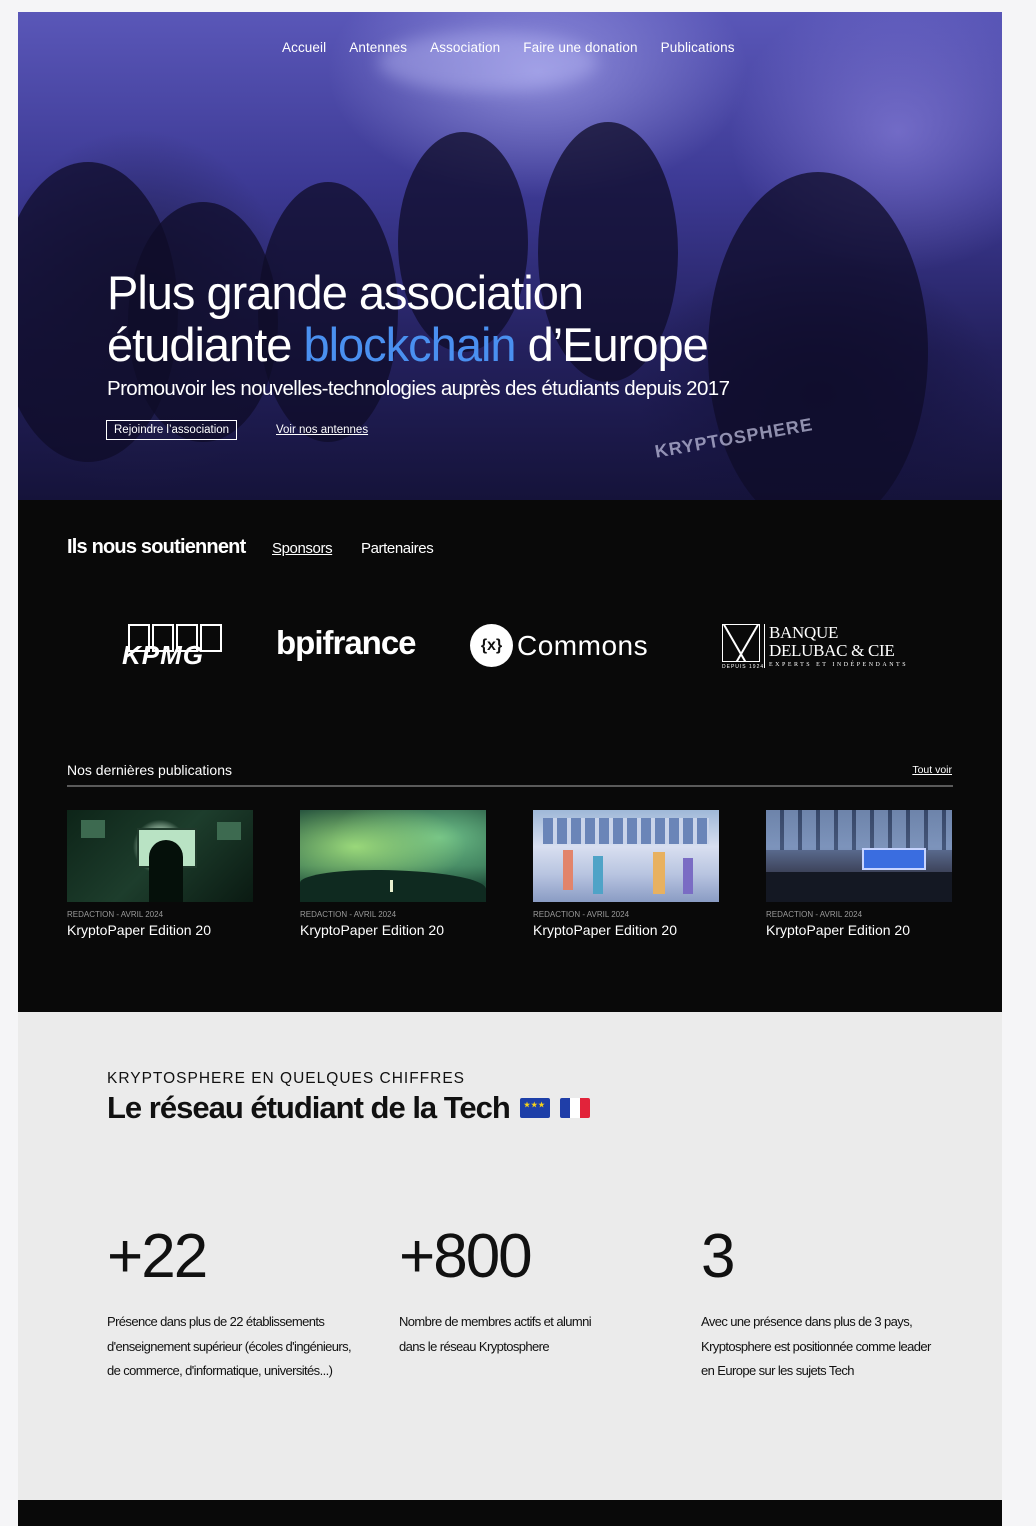 The image size is (1036, 1526). I want to click on crowd-silhouette, so click(818, 336).